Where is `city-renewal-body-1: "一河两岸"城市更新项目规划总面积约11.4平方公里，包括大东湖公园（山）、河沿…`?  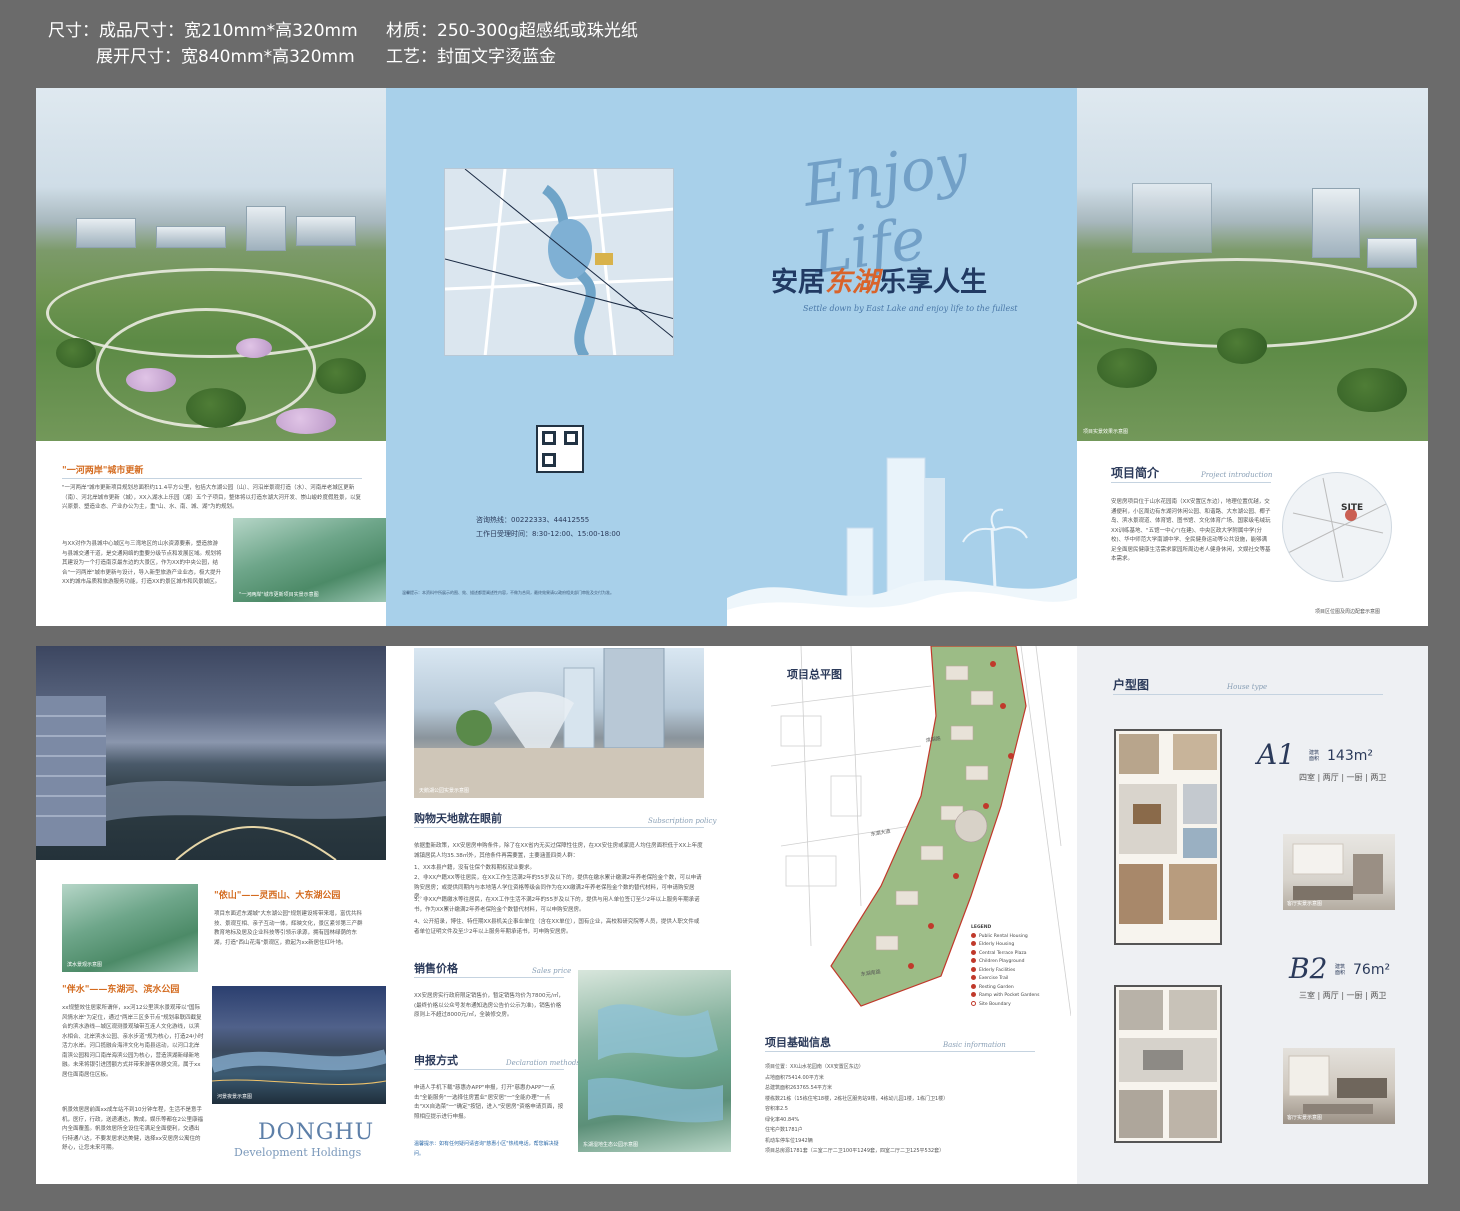 city-renewal-body-1: "一河两岸"城市更新项目规划总面积约11.4平方公里，包括大东湖公园（山）、河沿… is located at coordinates (212, 497).